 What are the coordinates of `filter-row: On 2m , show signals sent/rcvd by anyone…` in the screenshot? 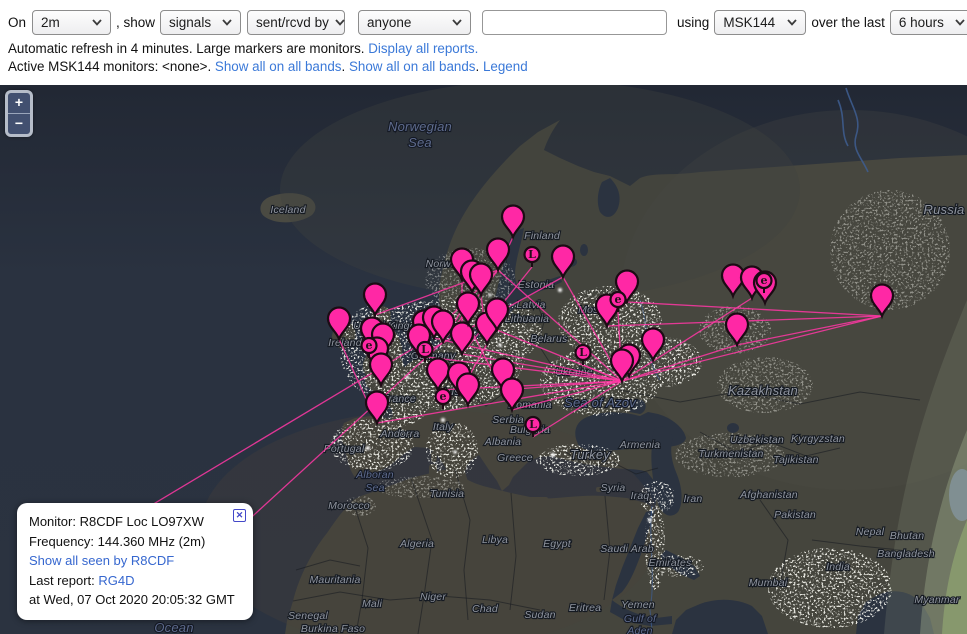 It's located at (483, 18).